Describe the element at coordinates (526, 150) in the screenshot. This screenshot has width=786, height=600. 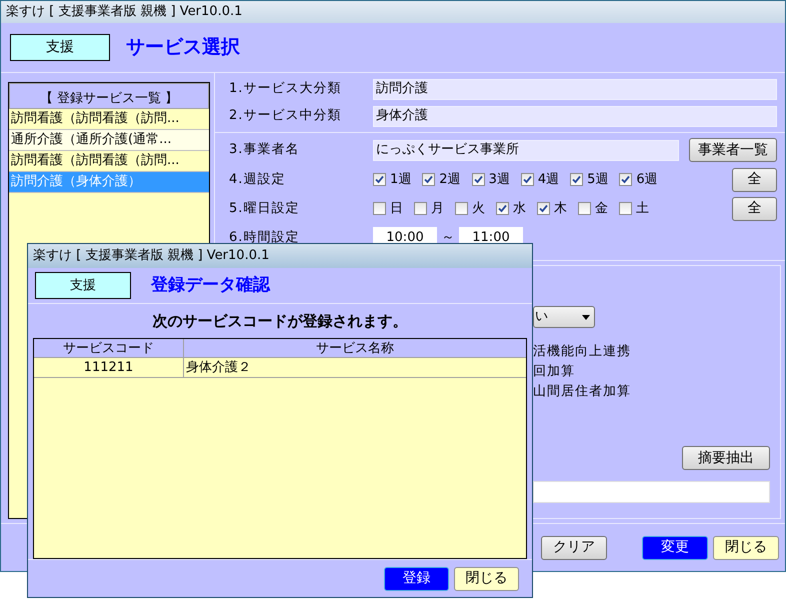
I see `input-field: にっぷくサービス事業所` at that location.